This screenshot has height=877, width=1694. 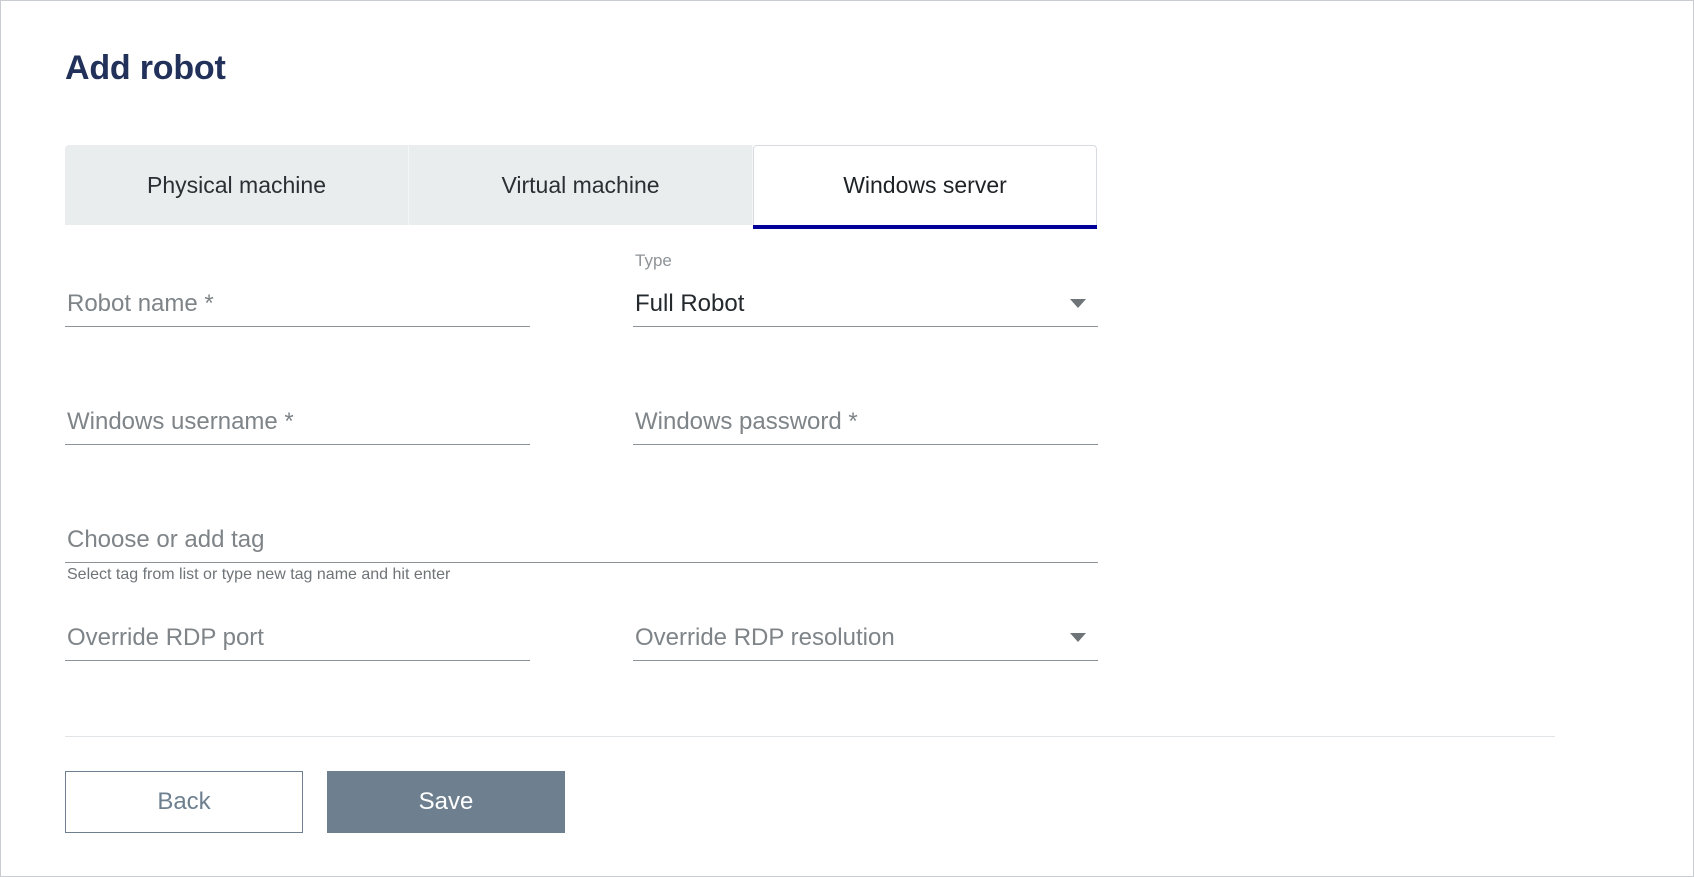 What do you see at coordinates (297, 299) in the screenshot?
I see `robot-name-field: Robot name *` at bounding box center [297, 299].